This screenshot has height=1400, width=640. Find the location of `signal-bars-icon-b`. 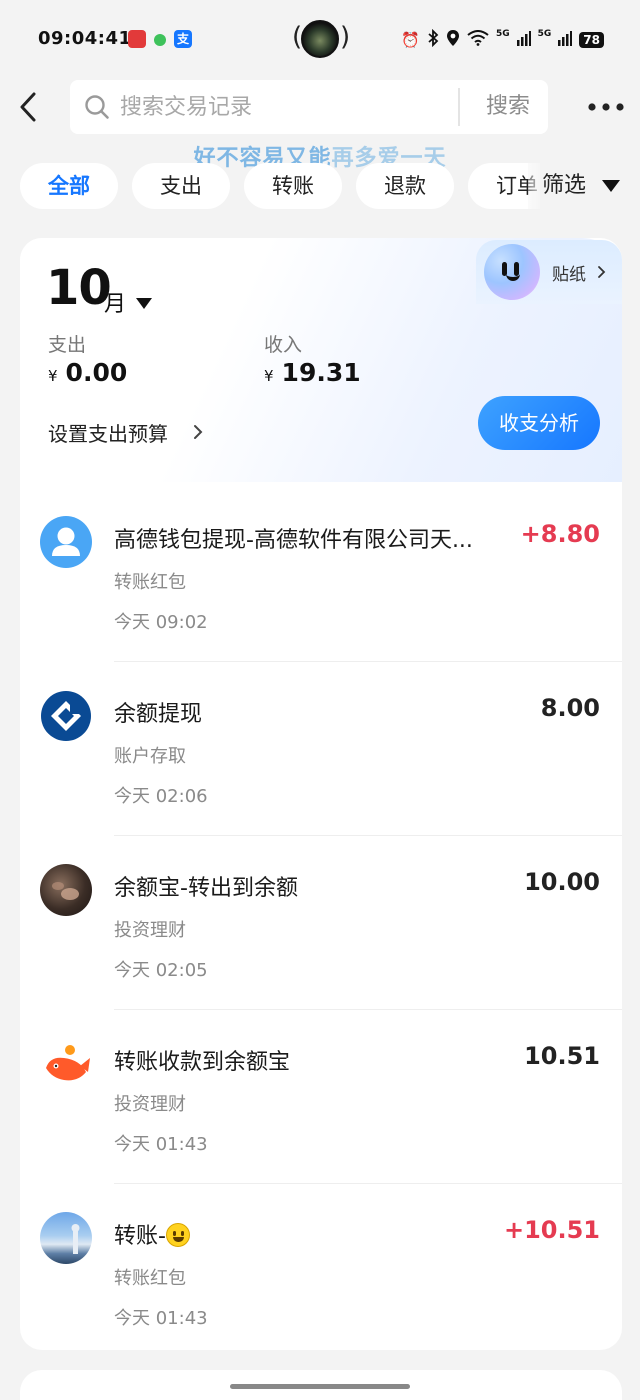

signal-bars-icon-b is located at coordinates (565, 40).